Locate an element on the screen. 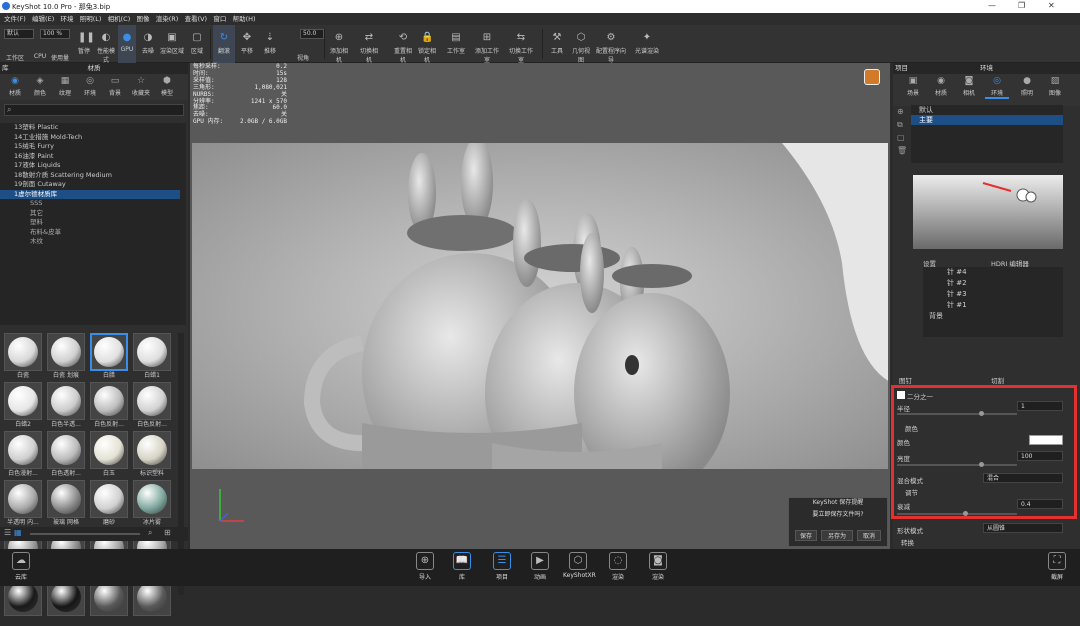 This screenshot has height=626, width=1080. list-view-icon: ☰ is located at coordinates (7, 532).